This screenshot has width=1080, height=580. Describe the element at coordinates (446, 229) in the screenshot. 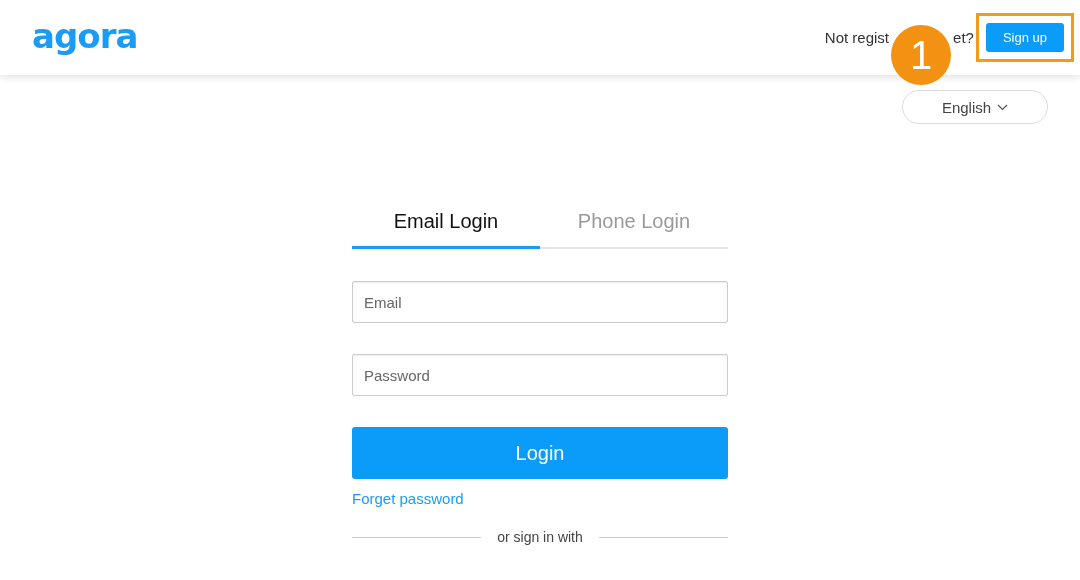

I see `login-tab: Email Login` at that location.